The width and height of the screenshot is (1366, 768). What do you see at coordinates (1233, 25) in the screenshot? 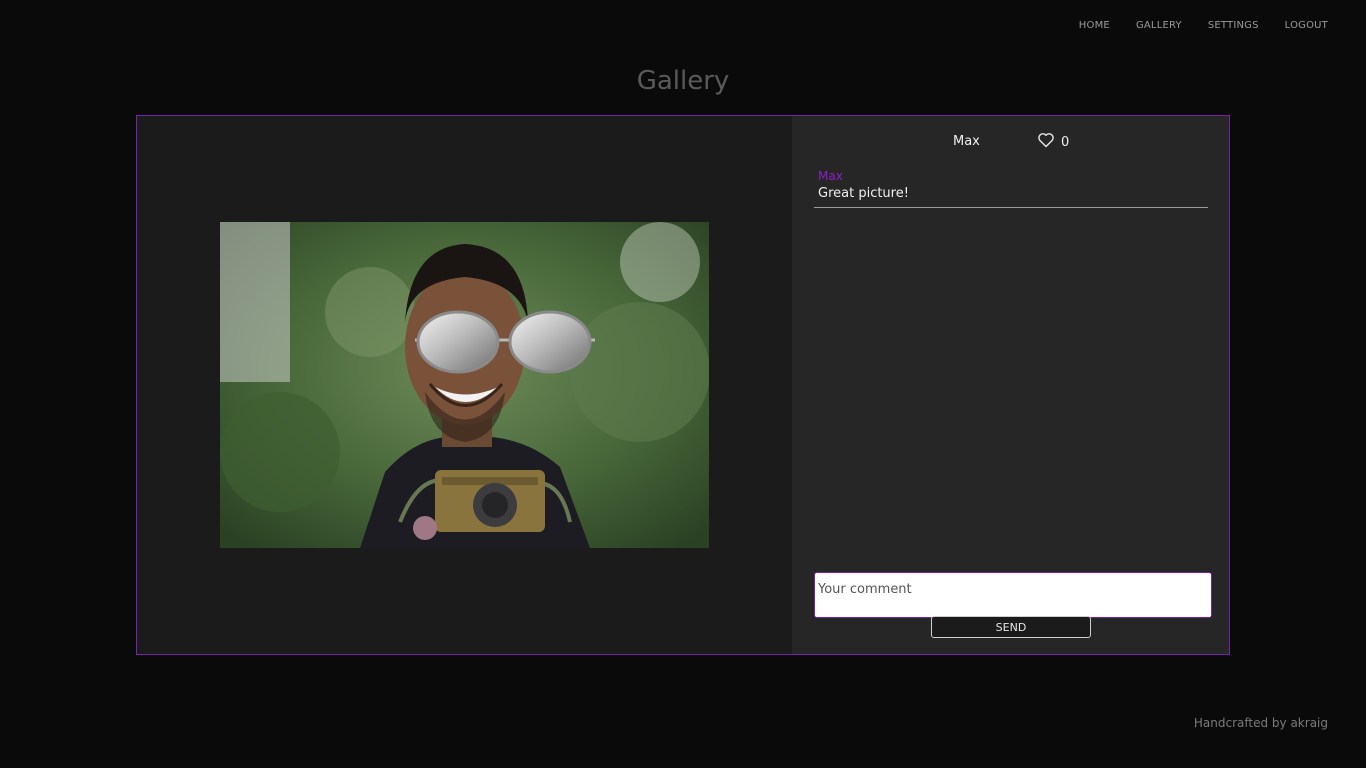
I see `nav-settings-link: SETTINGS` at bounding box center [1233, 25].